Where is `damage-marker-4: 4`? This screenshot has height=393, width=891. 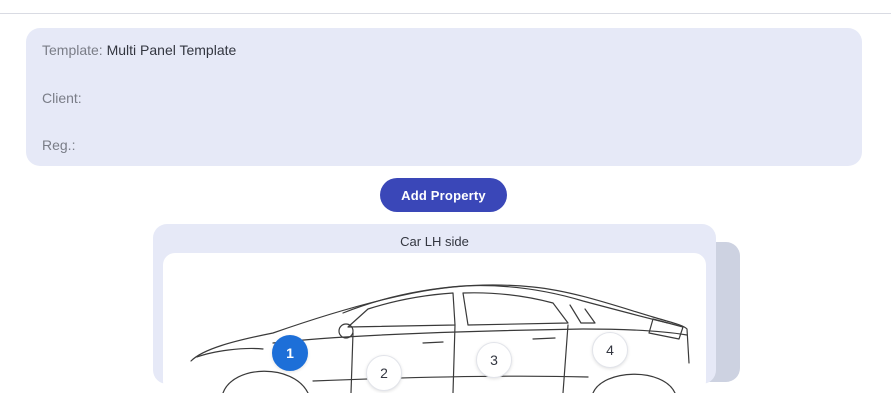 damage-marker-4: 4 is located at coordinates (610, 350).